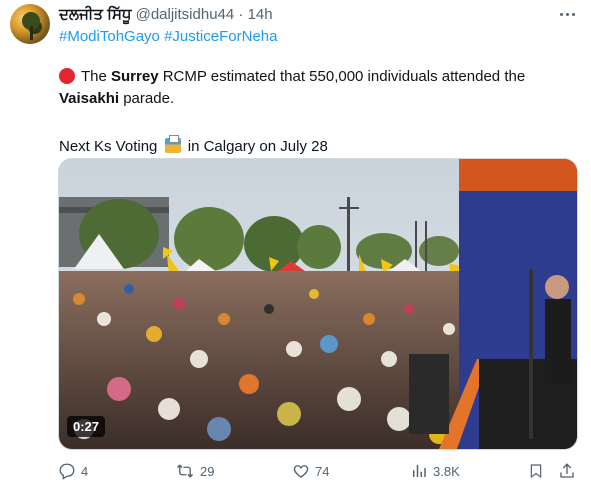 The image size is (591, 491). I want to click on author-handle: @daljitsidhu44, so click(185, 14).